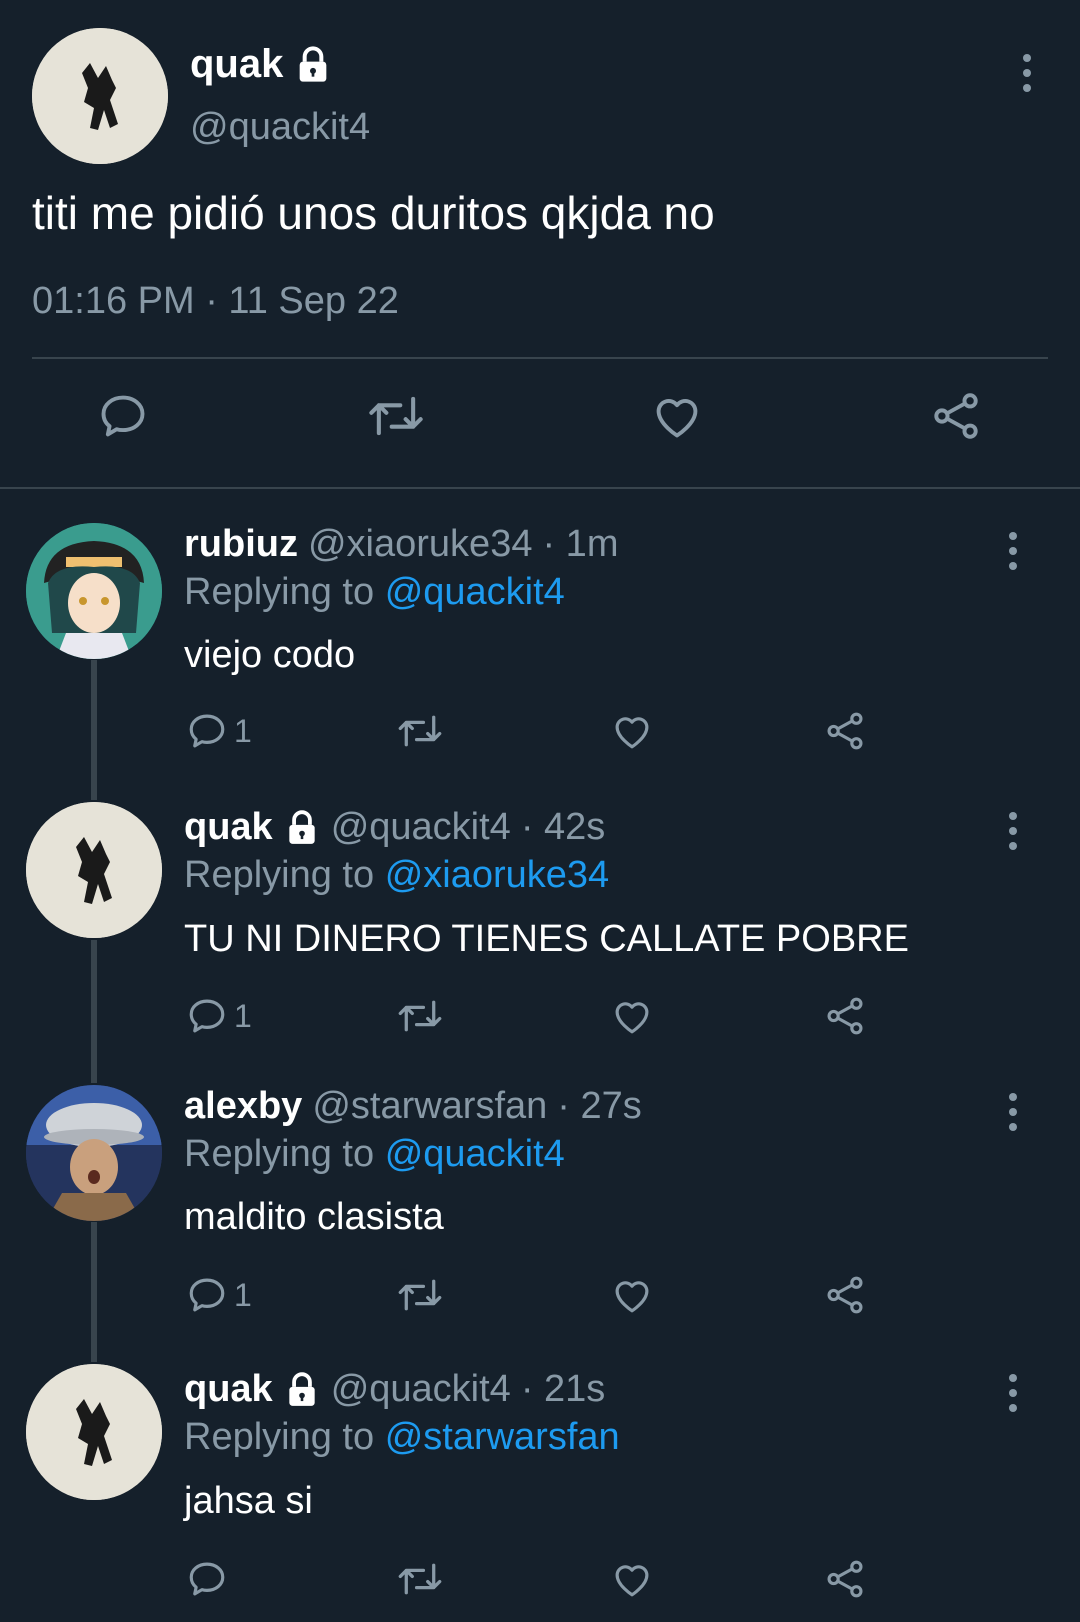  Describe the element at coordinates (237, 64) in the screenshot. I see `author-name-label: quak` at that location.